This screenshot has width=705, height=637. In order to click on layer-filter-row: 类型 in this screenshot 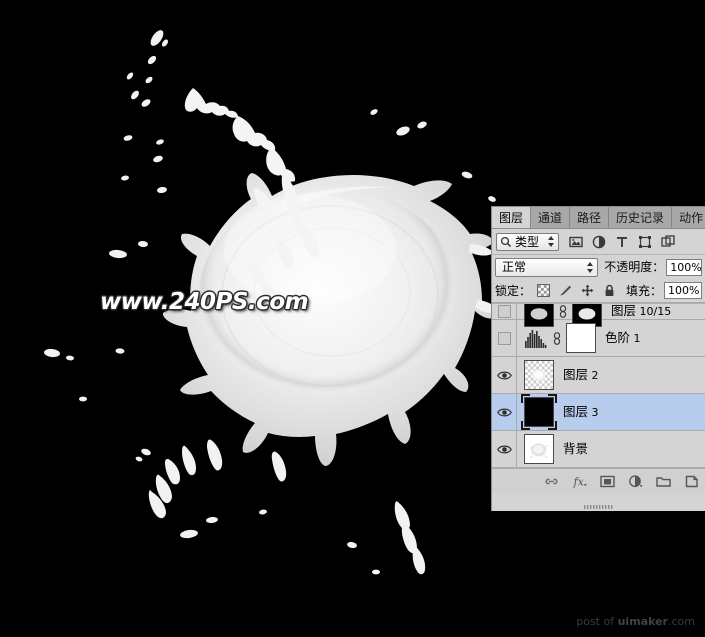, I will do `click(598, 242)`.